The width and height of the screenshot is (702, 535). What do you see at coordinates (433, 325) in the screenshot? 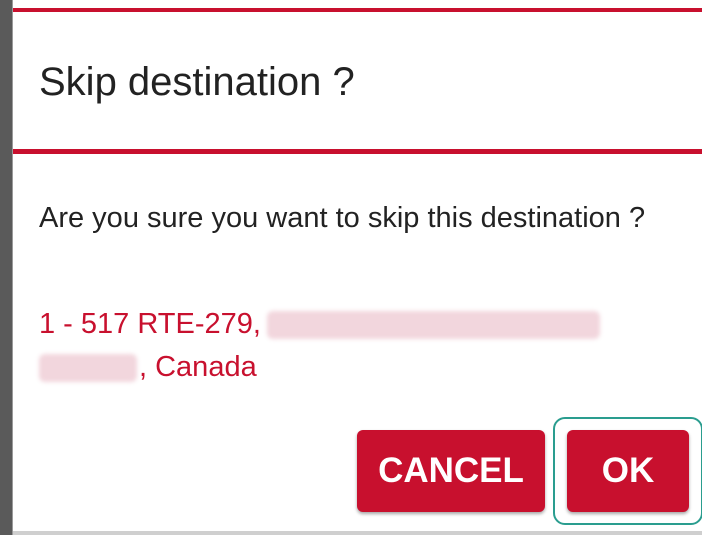
I see `redacted-address-part` at bounding box center [433, 325].